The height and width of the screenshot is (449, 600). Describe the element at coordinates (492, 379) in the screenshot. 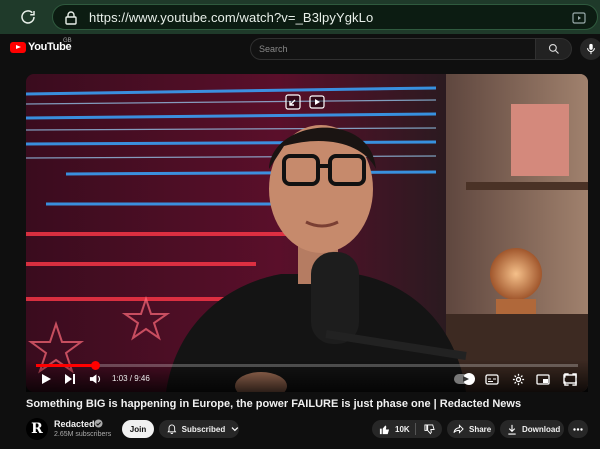

I see `subtitles-icon` at that location.